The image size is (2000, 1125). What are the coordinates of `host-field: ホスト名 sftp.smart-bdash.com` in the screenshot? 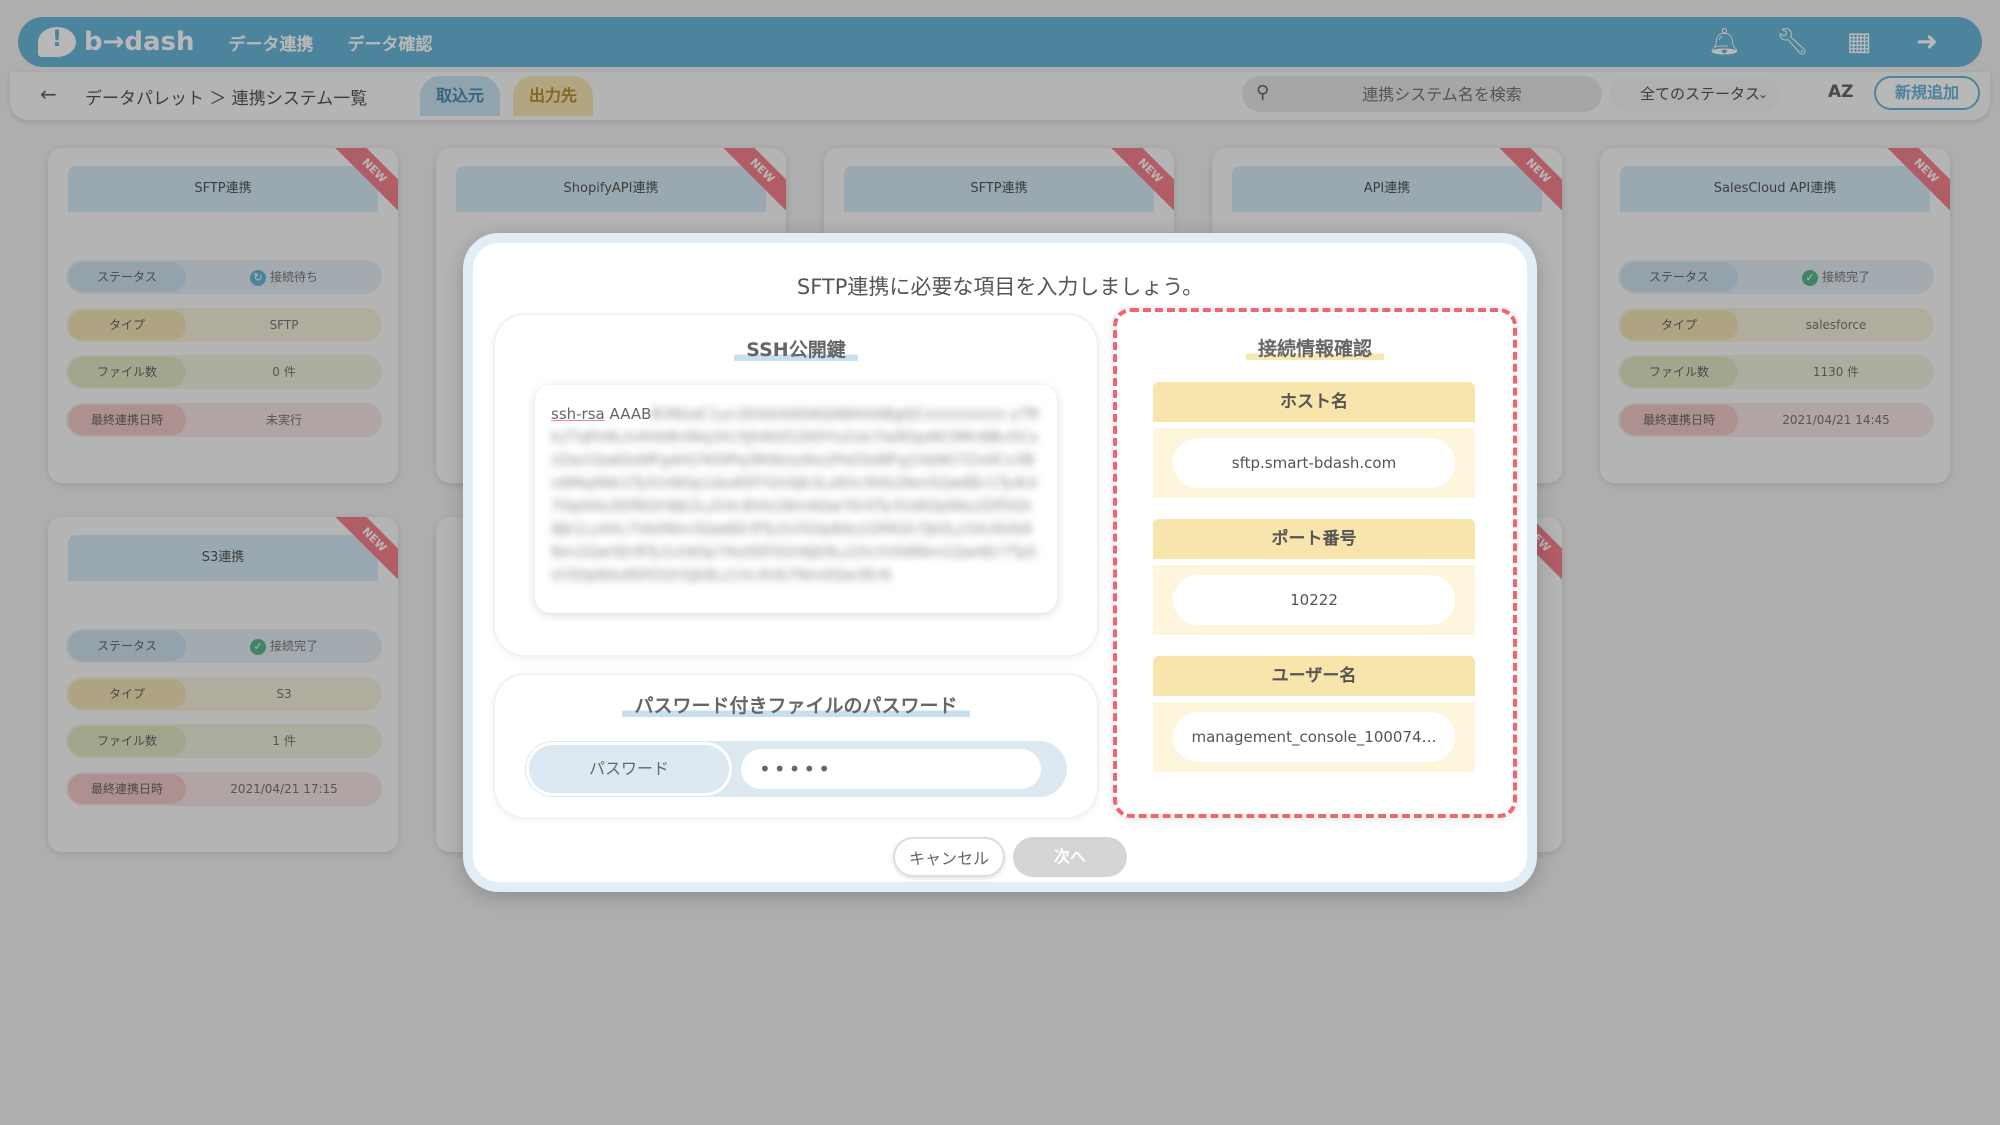 It's located at (1314, 440).